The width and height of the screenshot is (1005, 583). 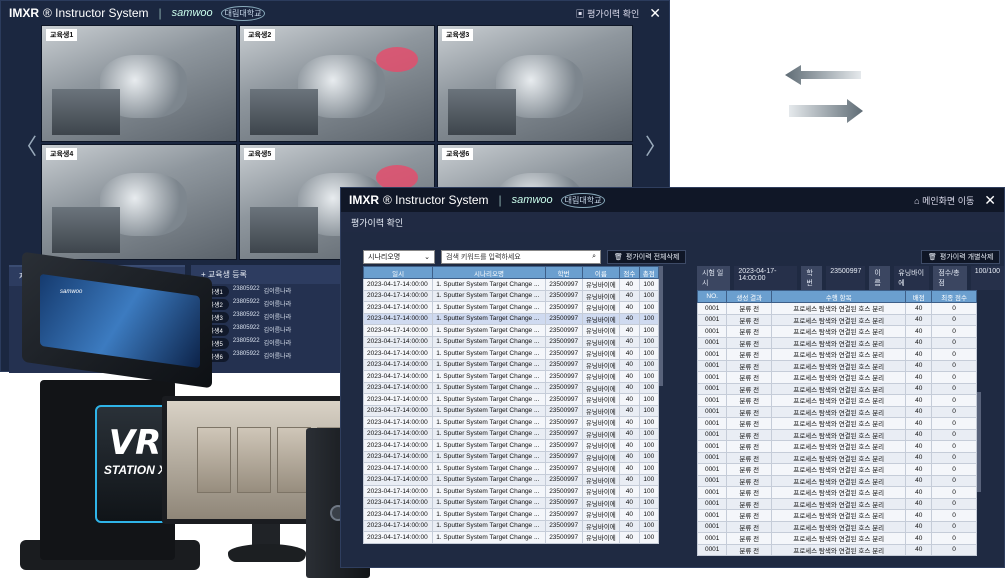 What do you see at coordinates (656, 145) in the screenshot?
I see `next-arrow-icon: 〉` at bounding box center [656, 145].